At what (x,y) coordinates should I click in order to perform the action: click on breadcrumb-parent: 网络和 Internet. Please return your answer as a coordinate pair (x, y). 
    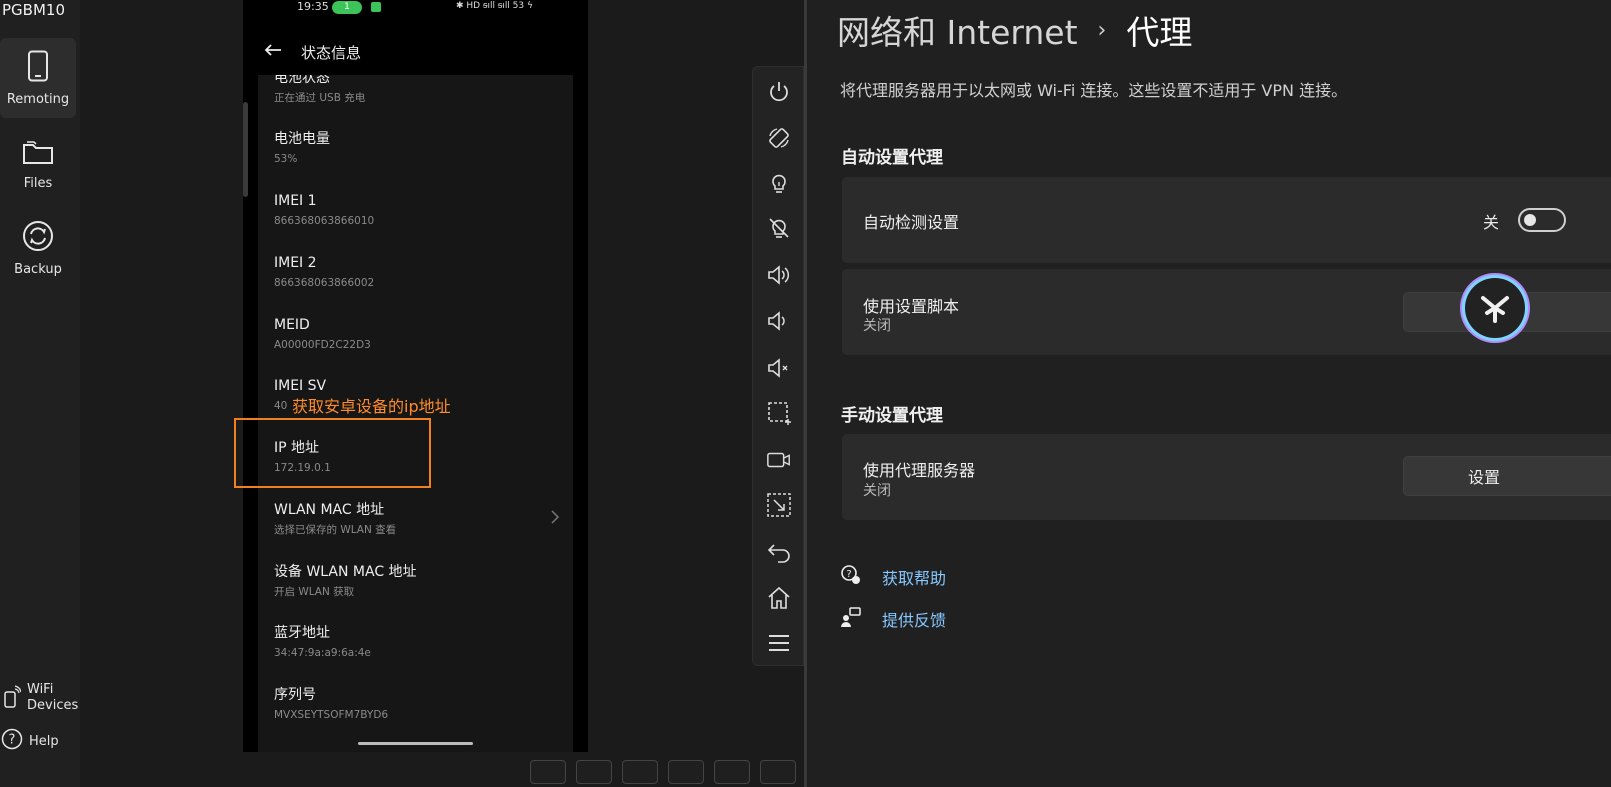
    Looking at the image, I should click on (957, 30).